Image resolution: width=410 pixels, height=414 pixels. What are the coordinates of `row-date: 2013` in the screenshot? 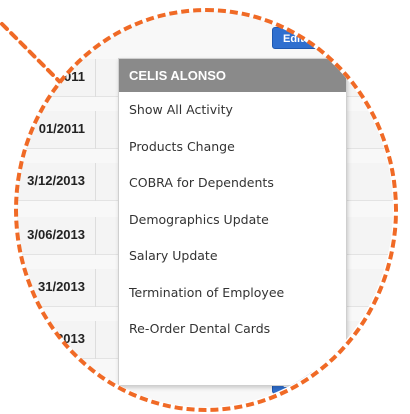 It's located at (70, 338).